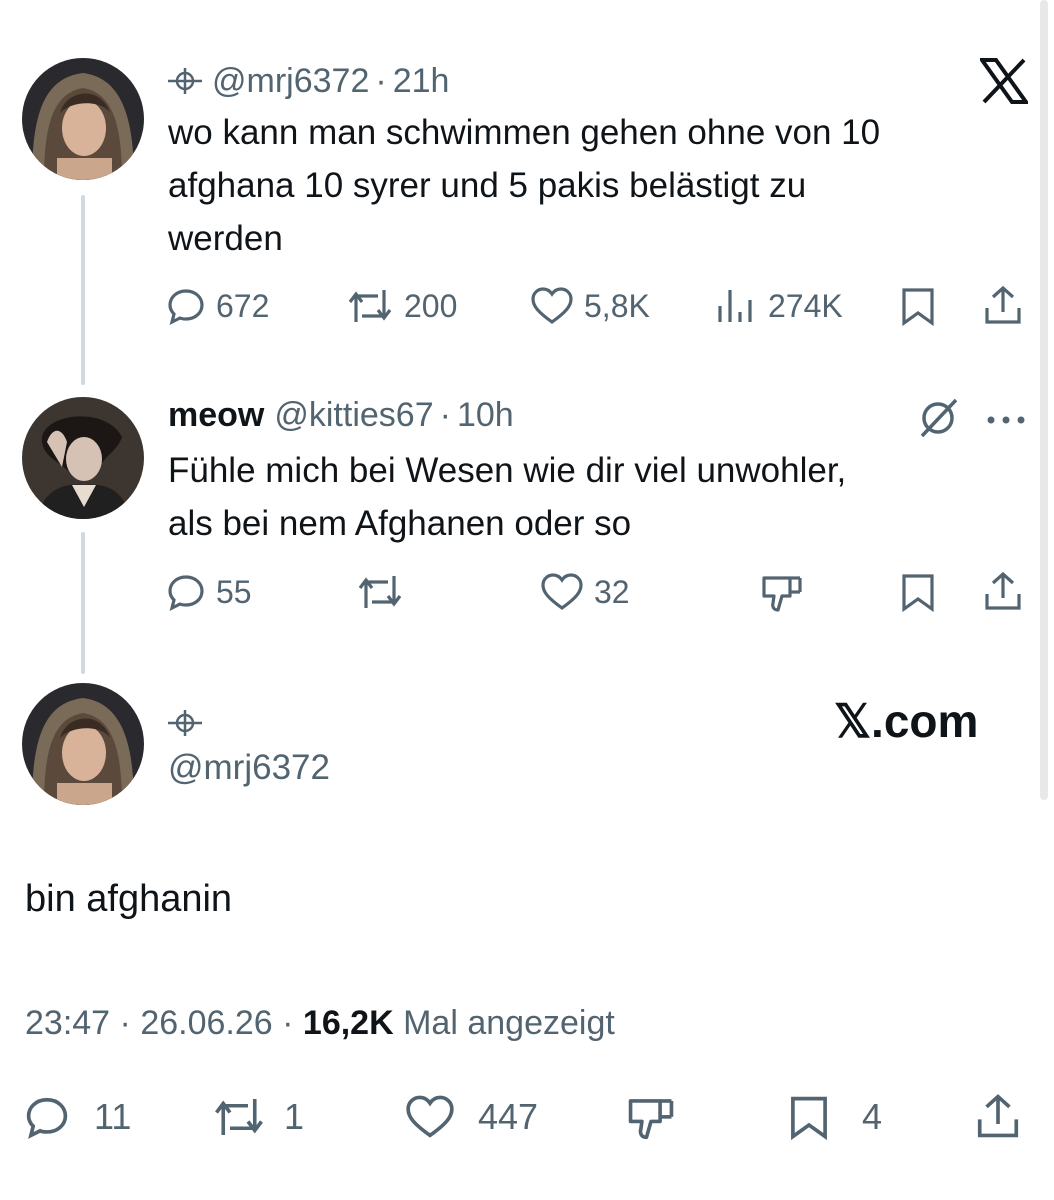  I want to click on repost-button: 1, so click(258, 1117).